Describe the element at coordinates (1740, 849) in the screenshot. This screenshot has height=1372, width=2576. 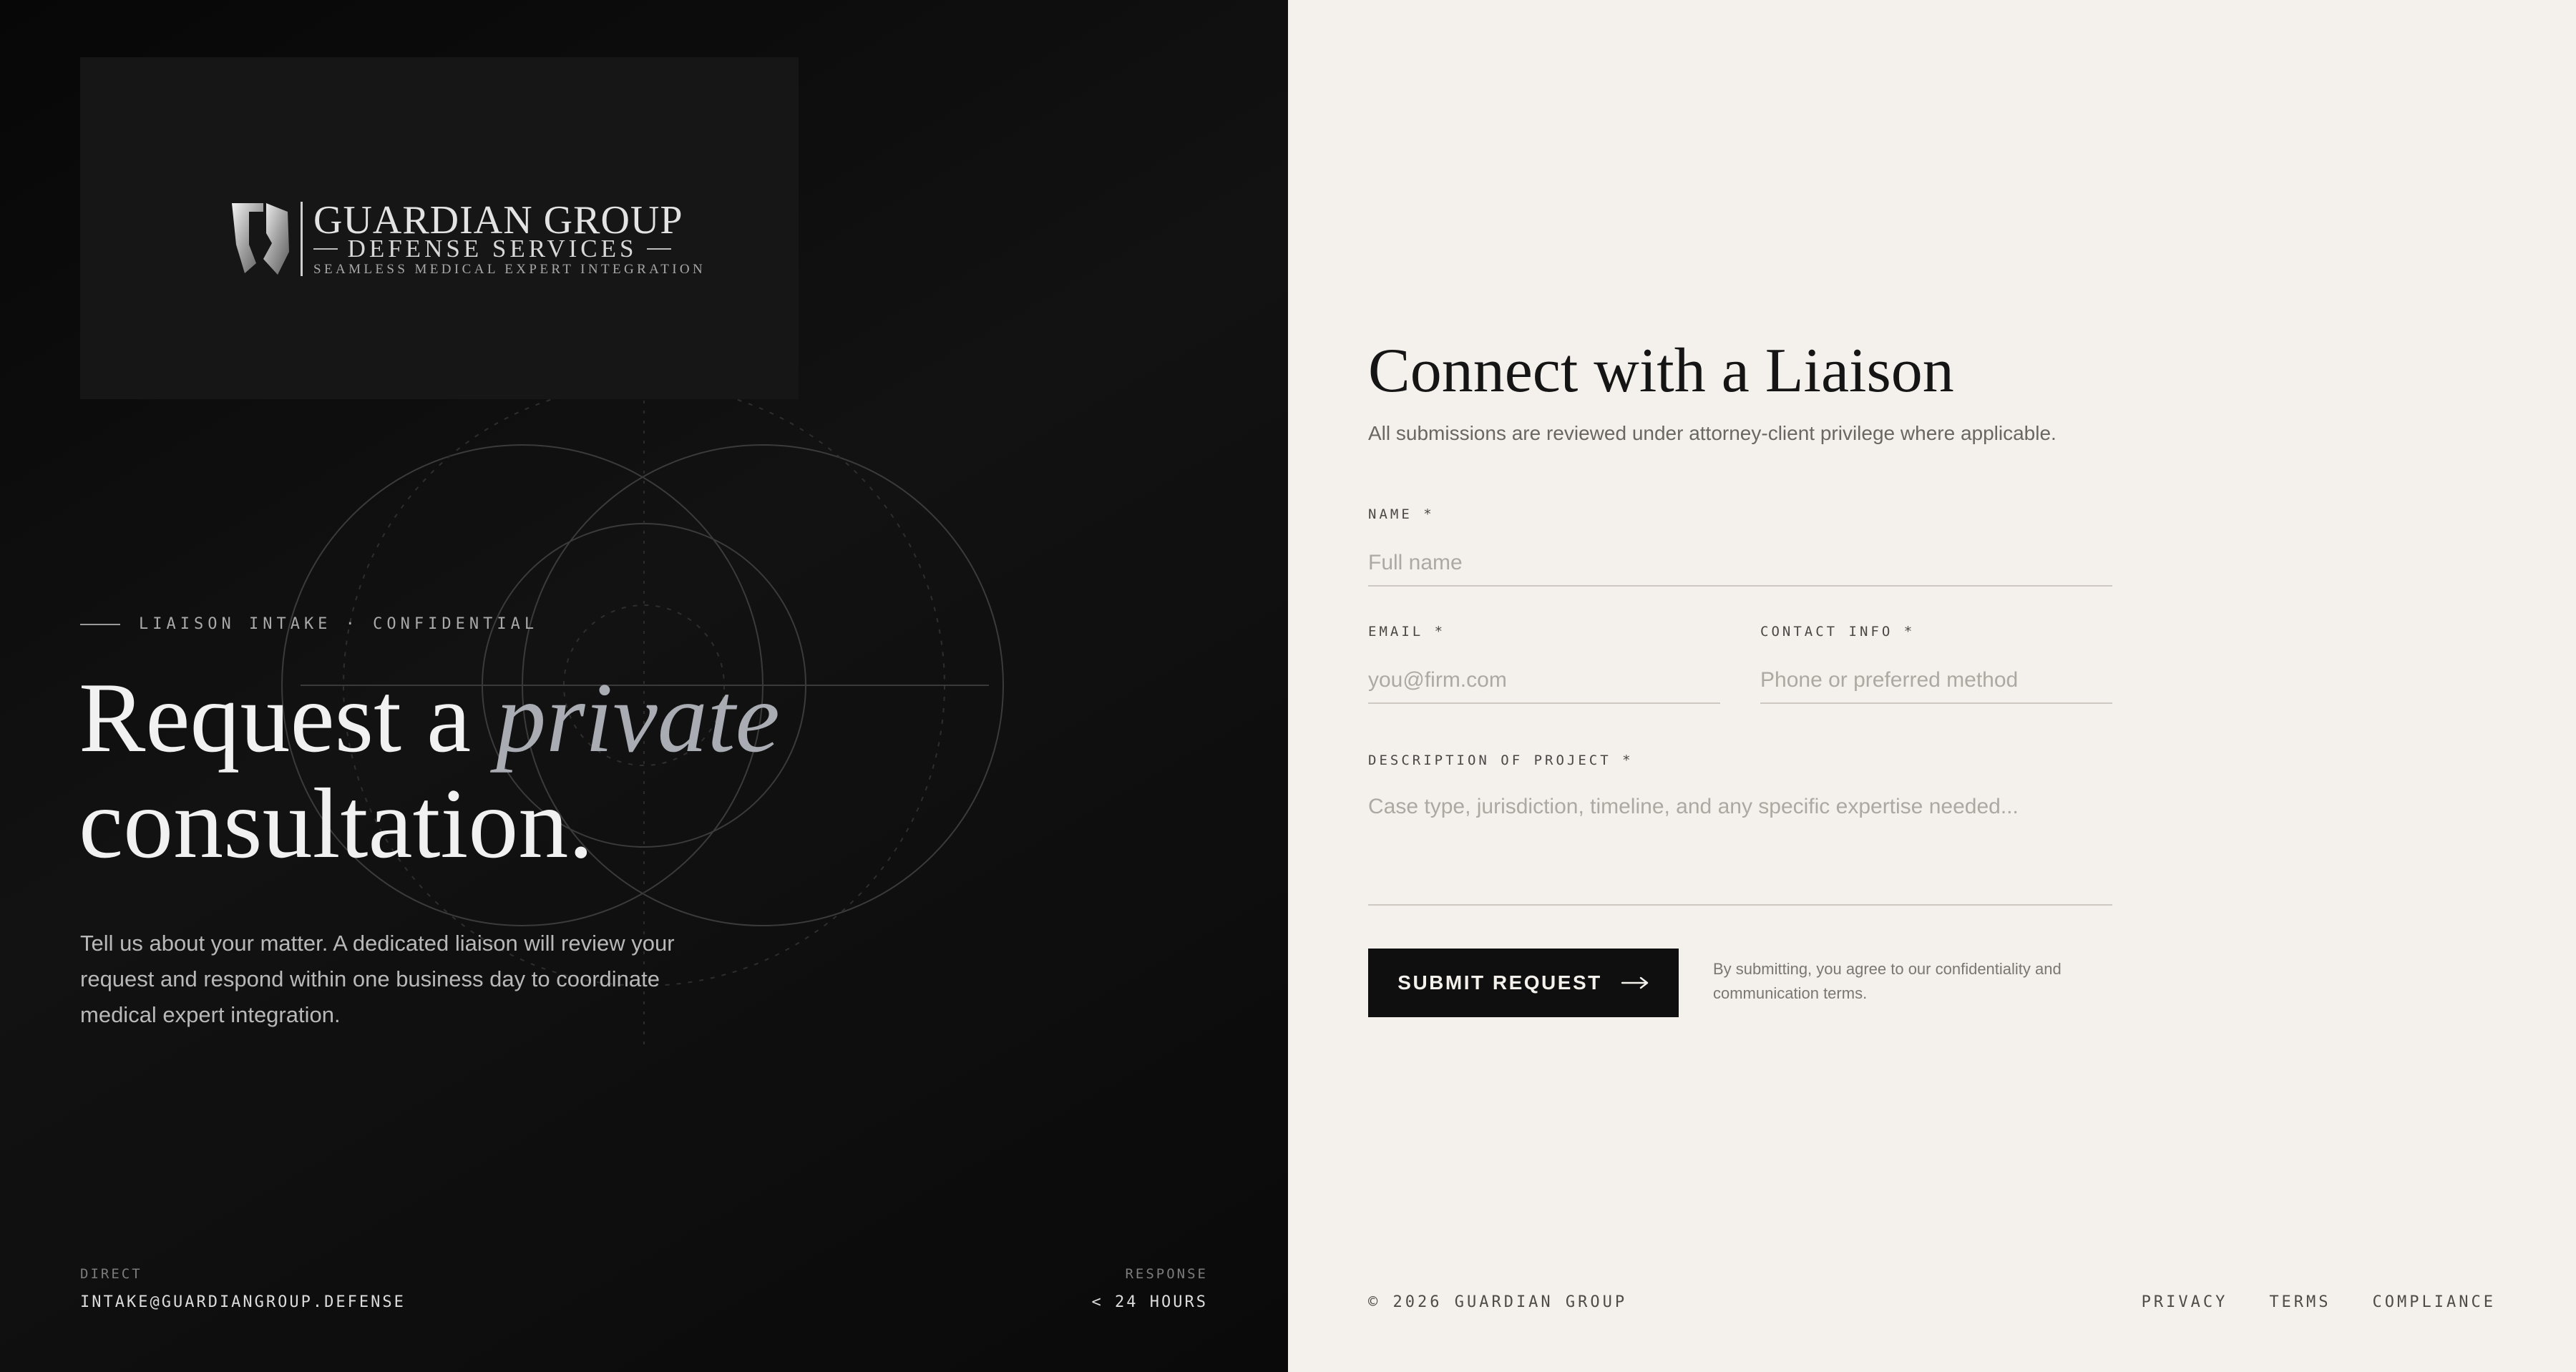
I see `description-textarea` at that location.